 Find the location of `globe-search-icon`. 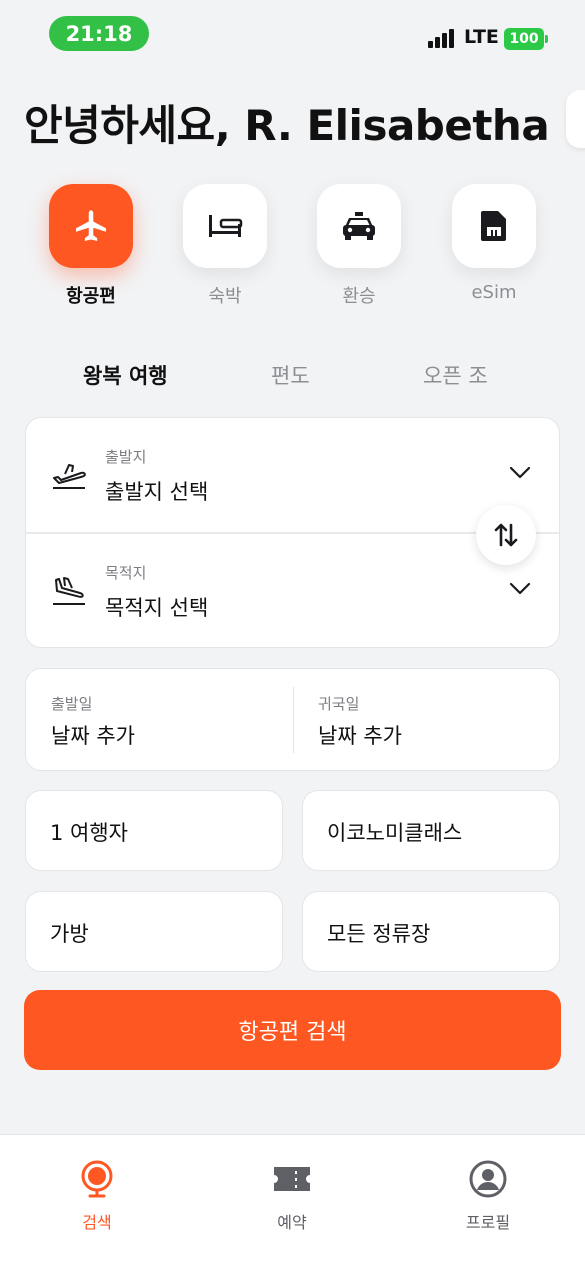

globe-search-icon is located at coordinates (97, 1179).